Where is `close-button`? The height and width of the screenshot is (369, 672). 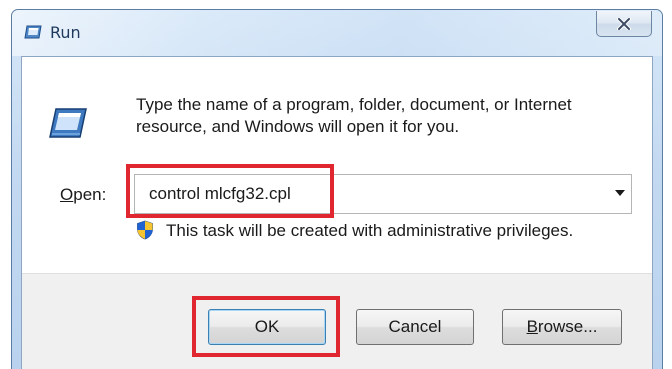
close-button is located at coordinates (624, 24).